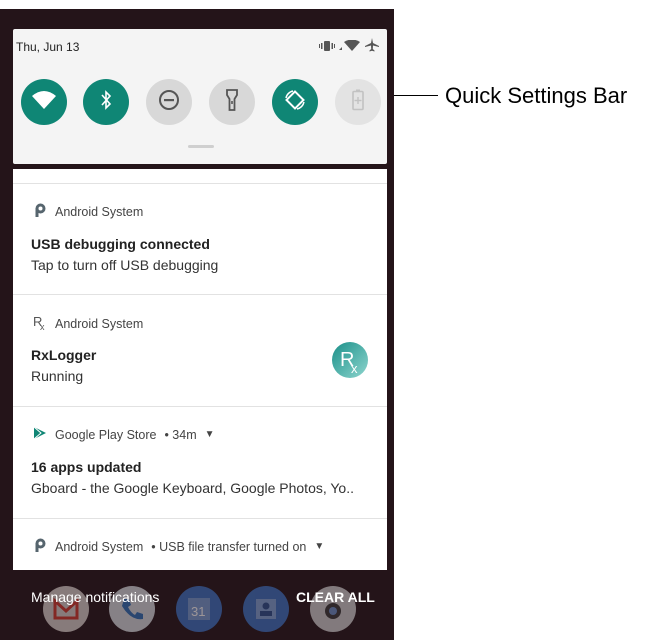 This screenshot has height=640, width=646. What do you see at coordinates (180, 434) in the screenshot?
I see `notification-time: • 34m` at bounding box center [180, 434].